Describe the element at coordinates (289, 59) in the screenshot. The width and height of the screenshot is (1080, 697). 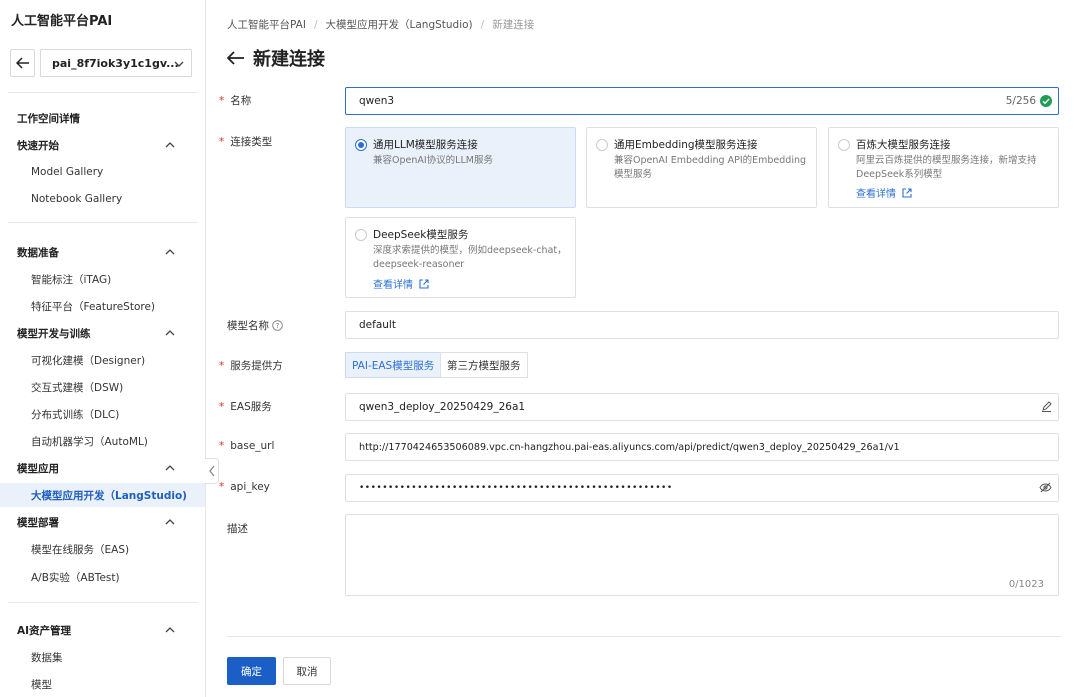
I see `page-title: 新建连接` at that location.